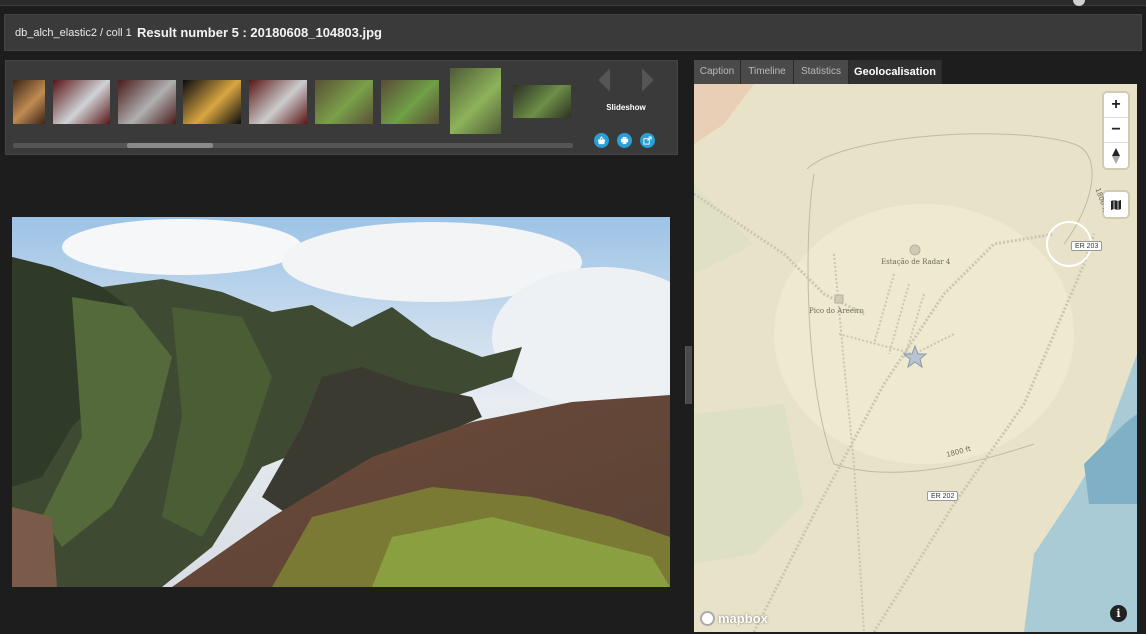  What do you see at coordinates (1118, 613) in the screenshot?
I see `map-info-button: i` at bounding box center [1118, 613].